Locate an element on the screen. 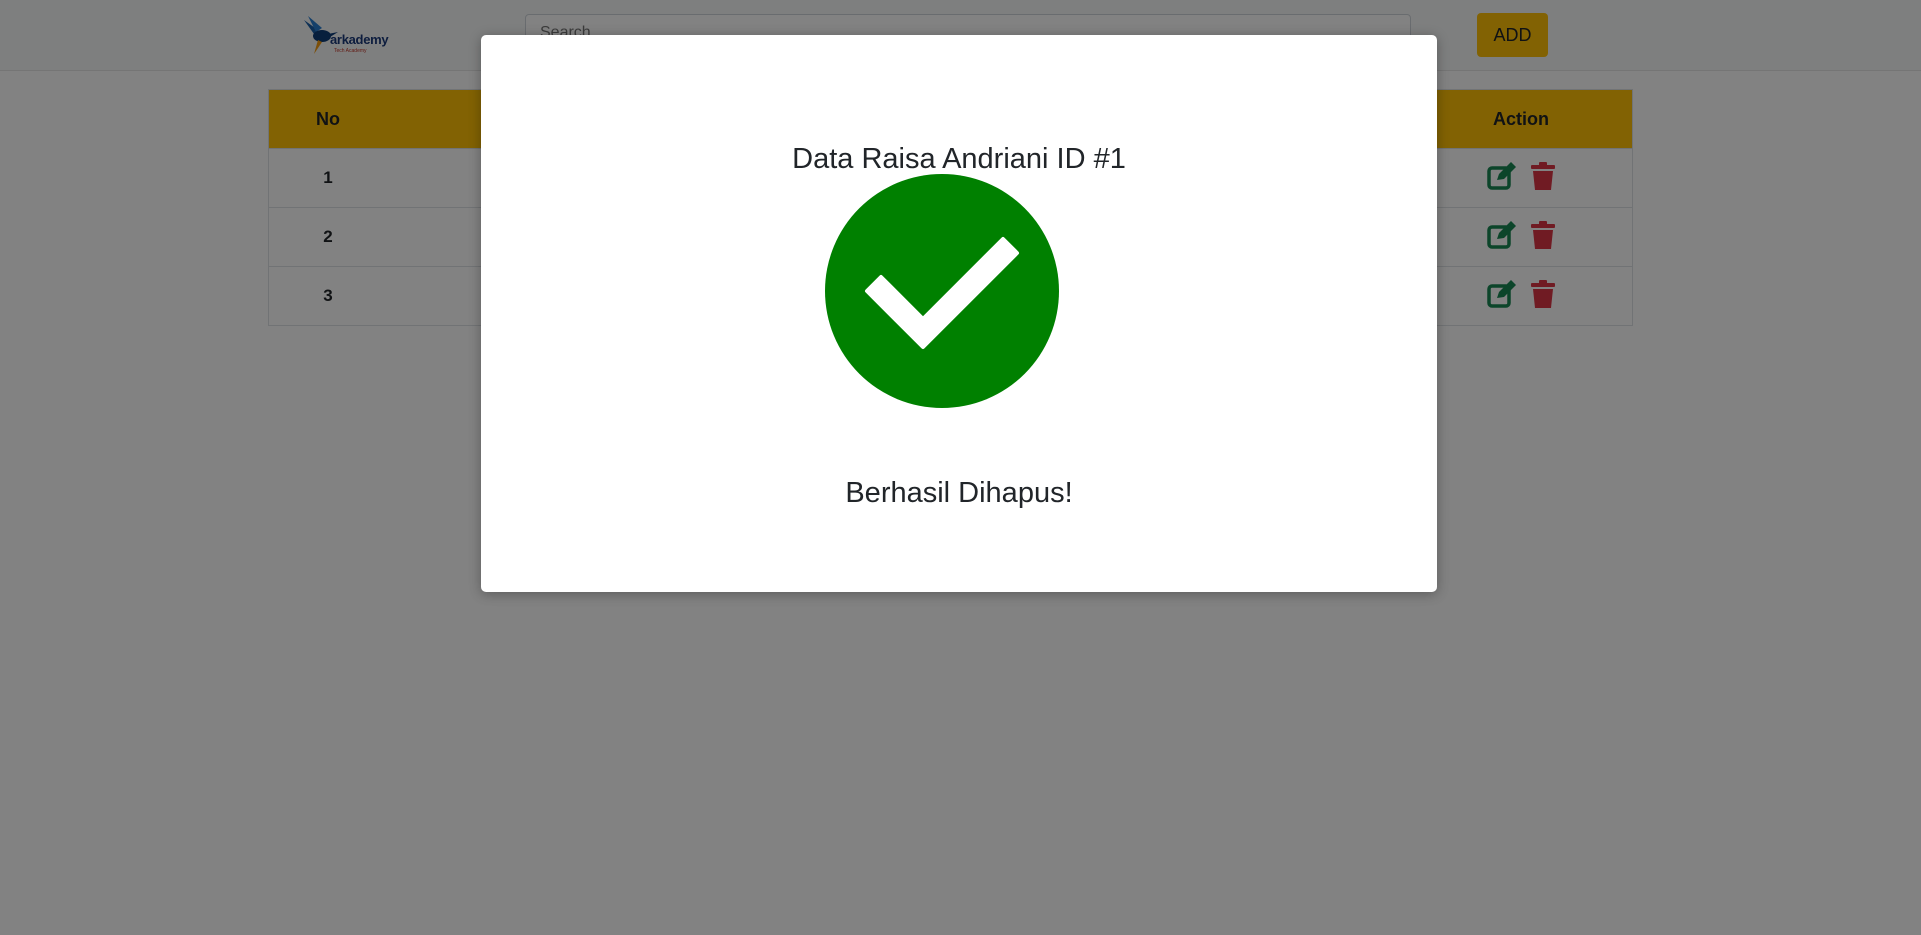 Image resolution: width=1921 pixels, height=935 pixels. check-circle-icon is located at coordinates (942, 291).